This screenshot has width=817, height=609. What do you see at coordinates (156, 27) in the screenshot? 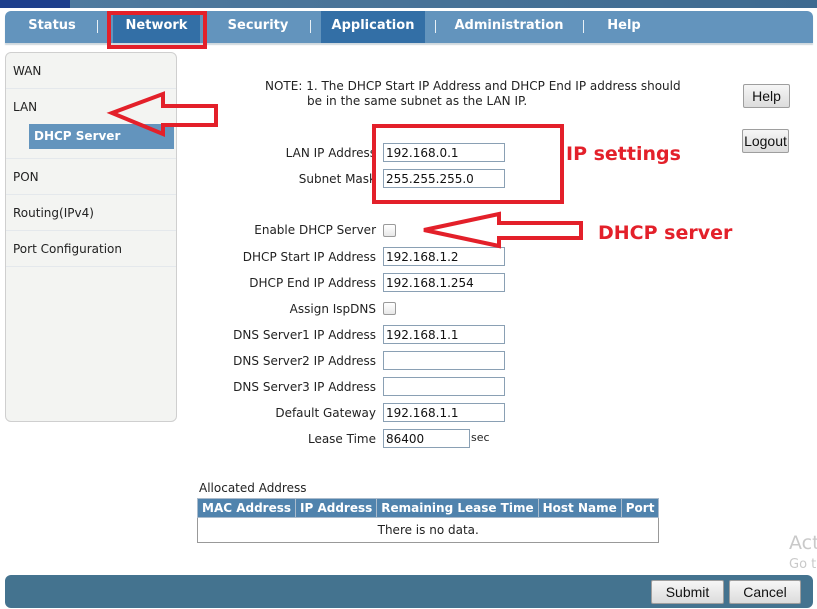
I see `nav-tab-network: Network` at bounding box center [156, 27].